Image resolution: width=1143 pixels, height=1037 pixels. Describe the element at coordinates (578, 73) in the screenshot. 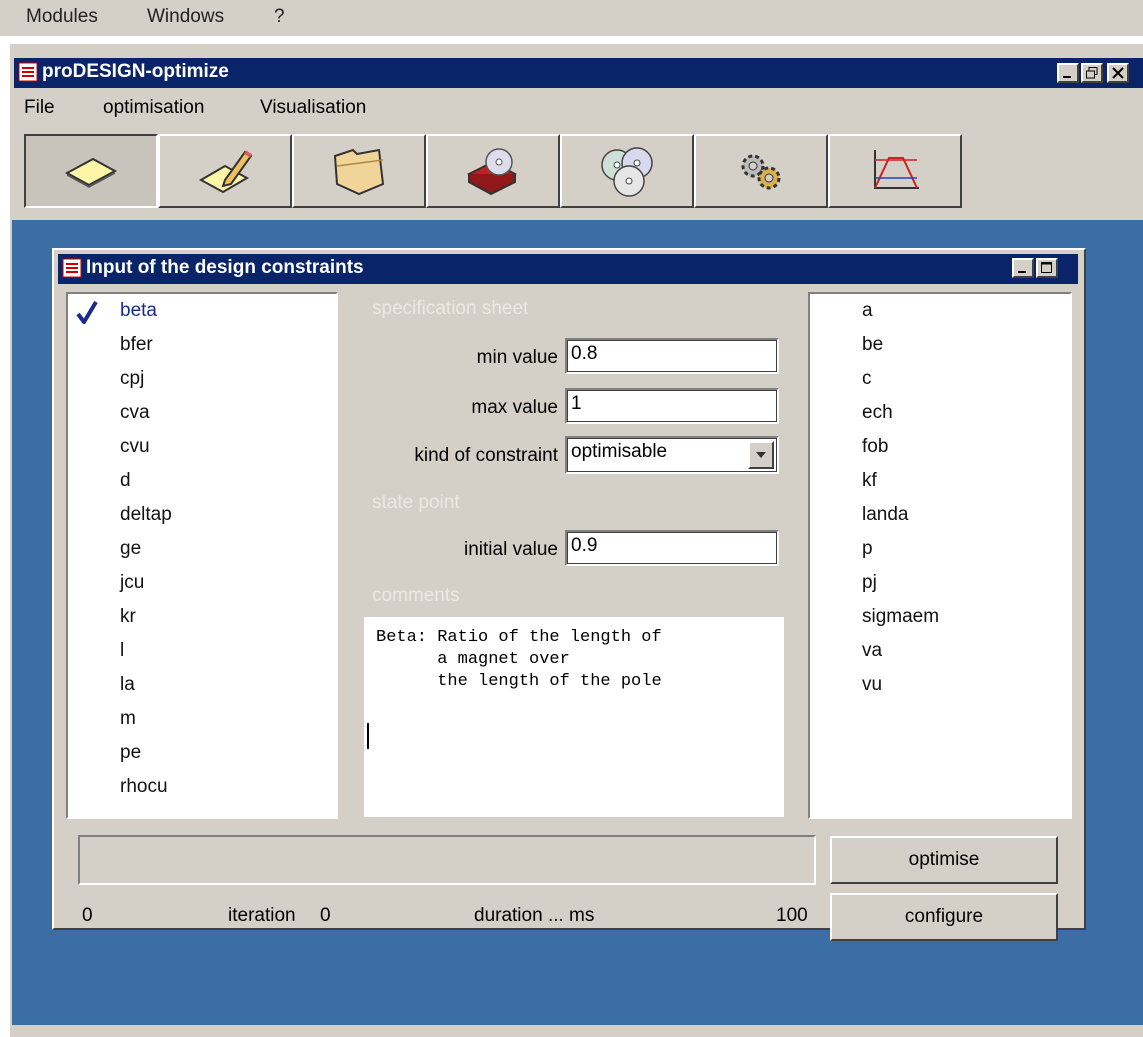

I see `app-titlebar: proDESIGN-optimize` at that location.